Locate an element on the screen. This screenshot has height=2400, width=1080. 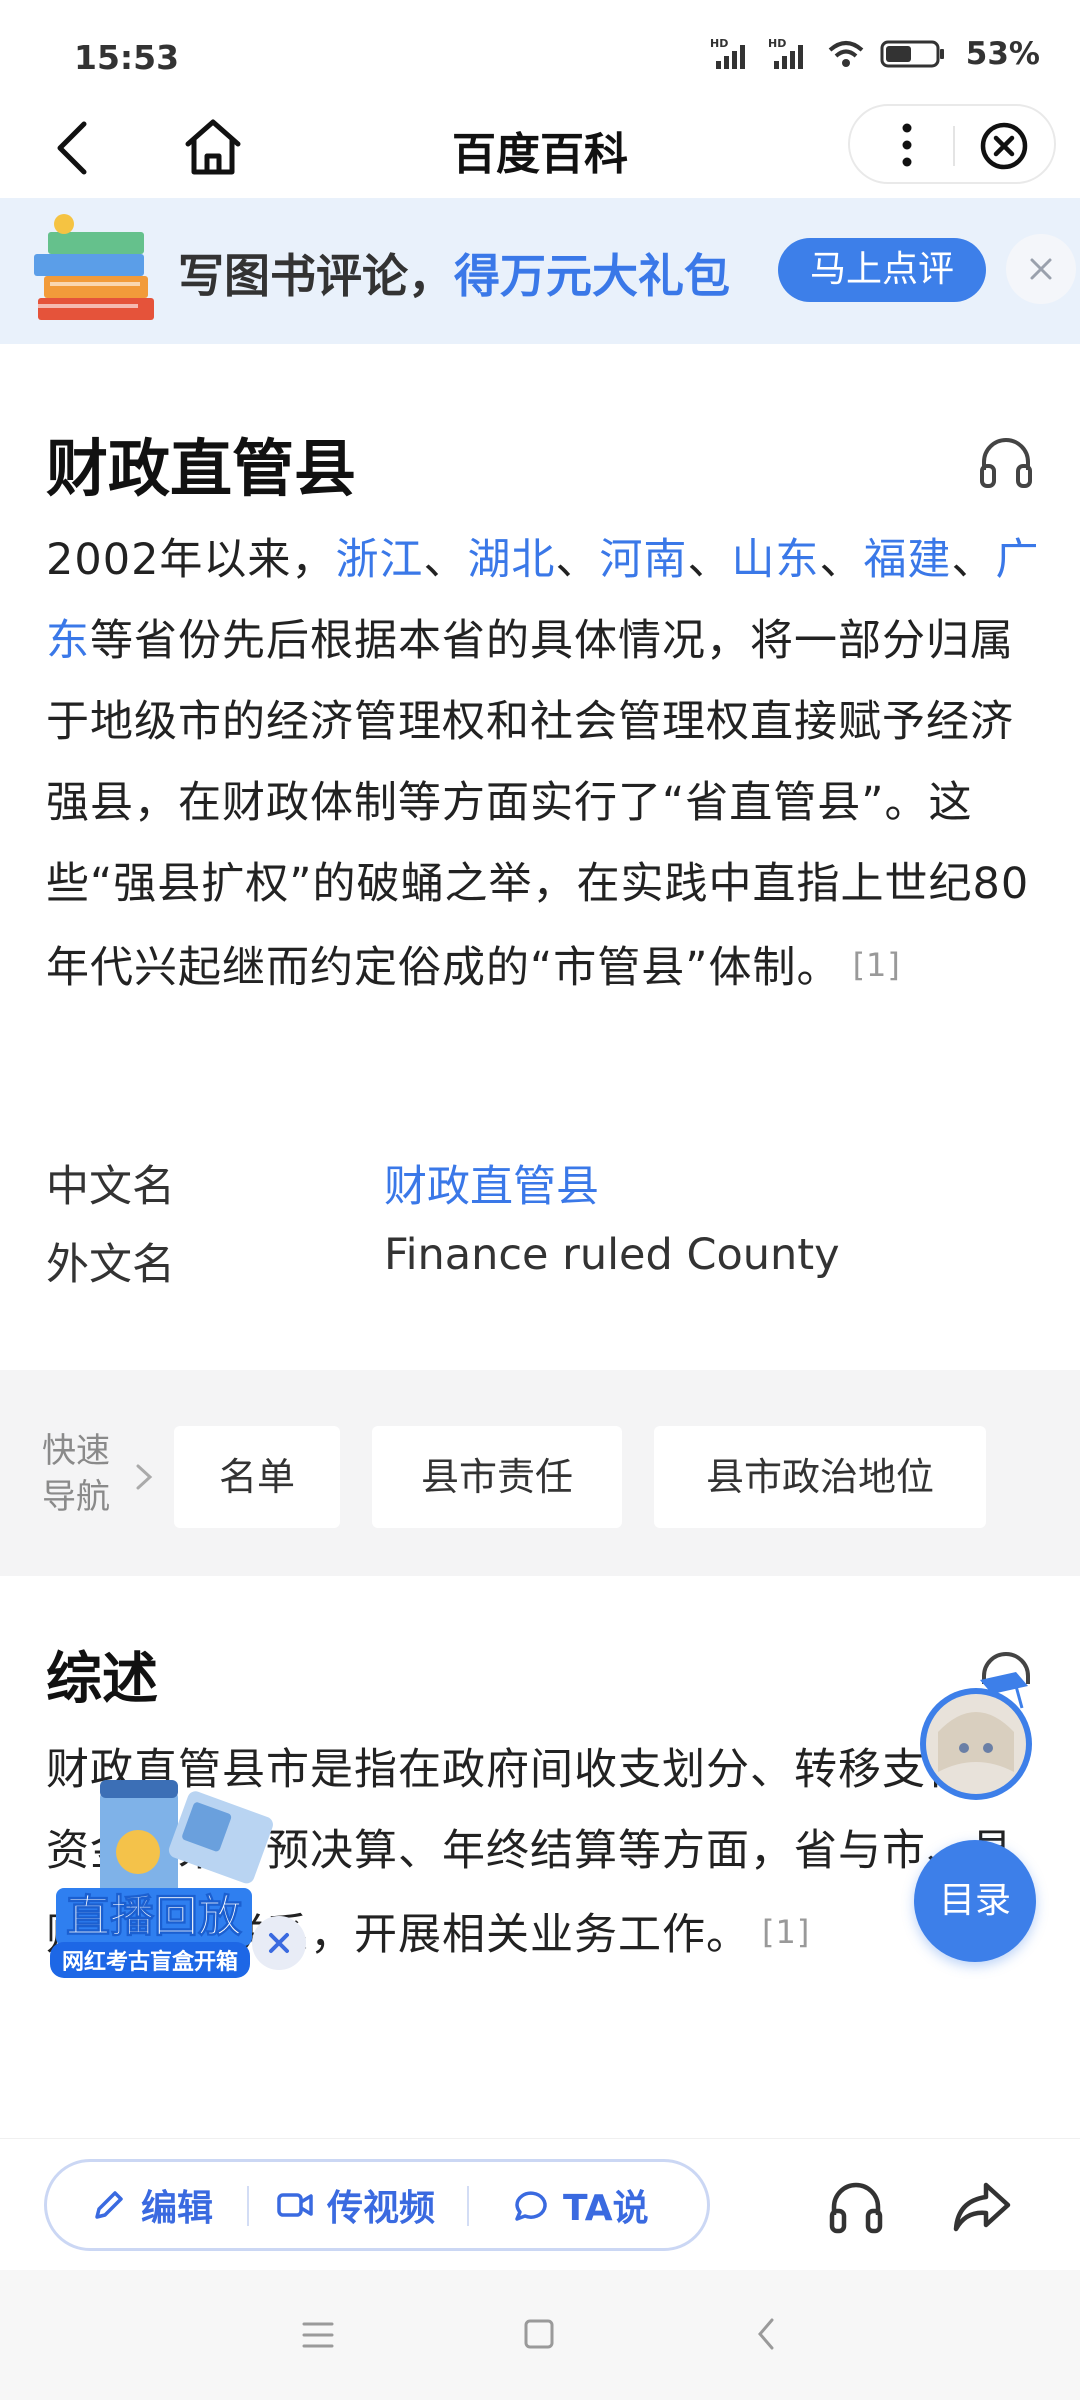
quick-nav-chip-list: 名单 is located at coordinates (257, 1477).